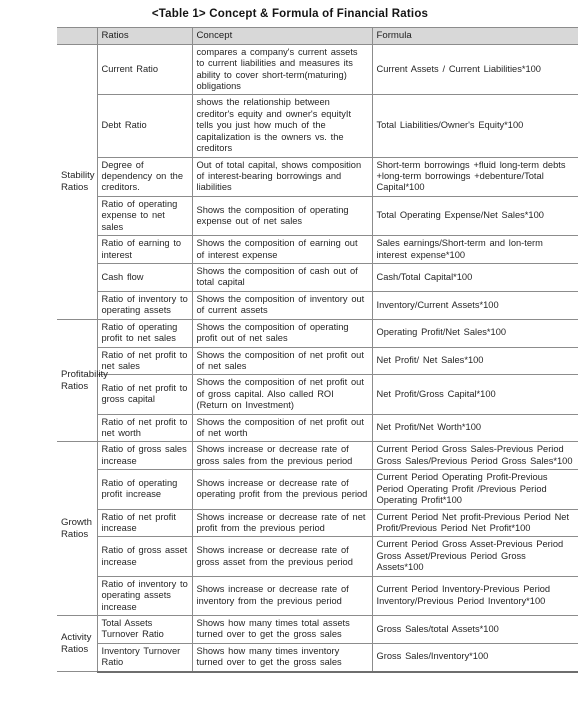 The image size is (580, 709). What do you see at coordinates (144, 36) in the screenshot?
I see `column-header-ratios: Ratios` at bounding box center [144, 36].